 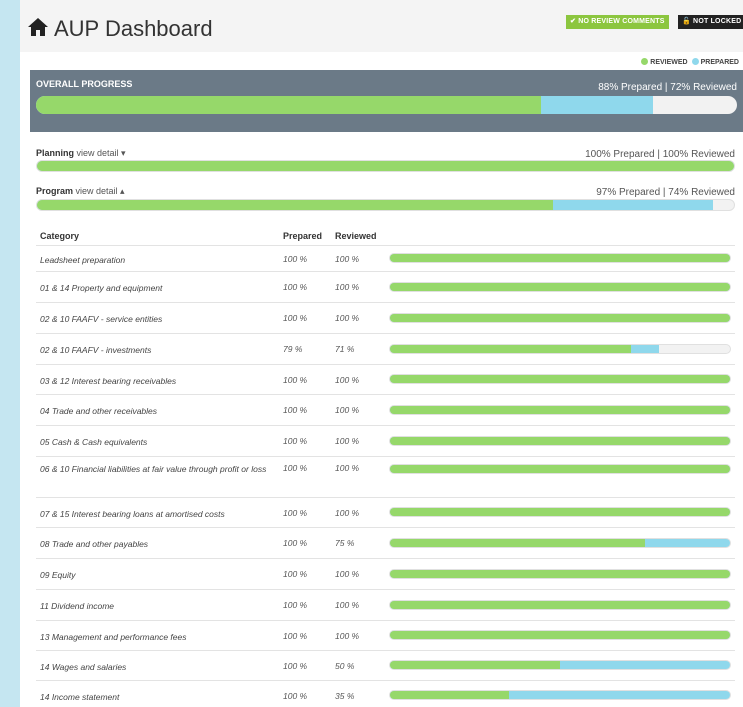 I want to click on overall-progress-bar, so click(x=386, y=105).